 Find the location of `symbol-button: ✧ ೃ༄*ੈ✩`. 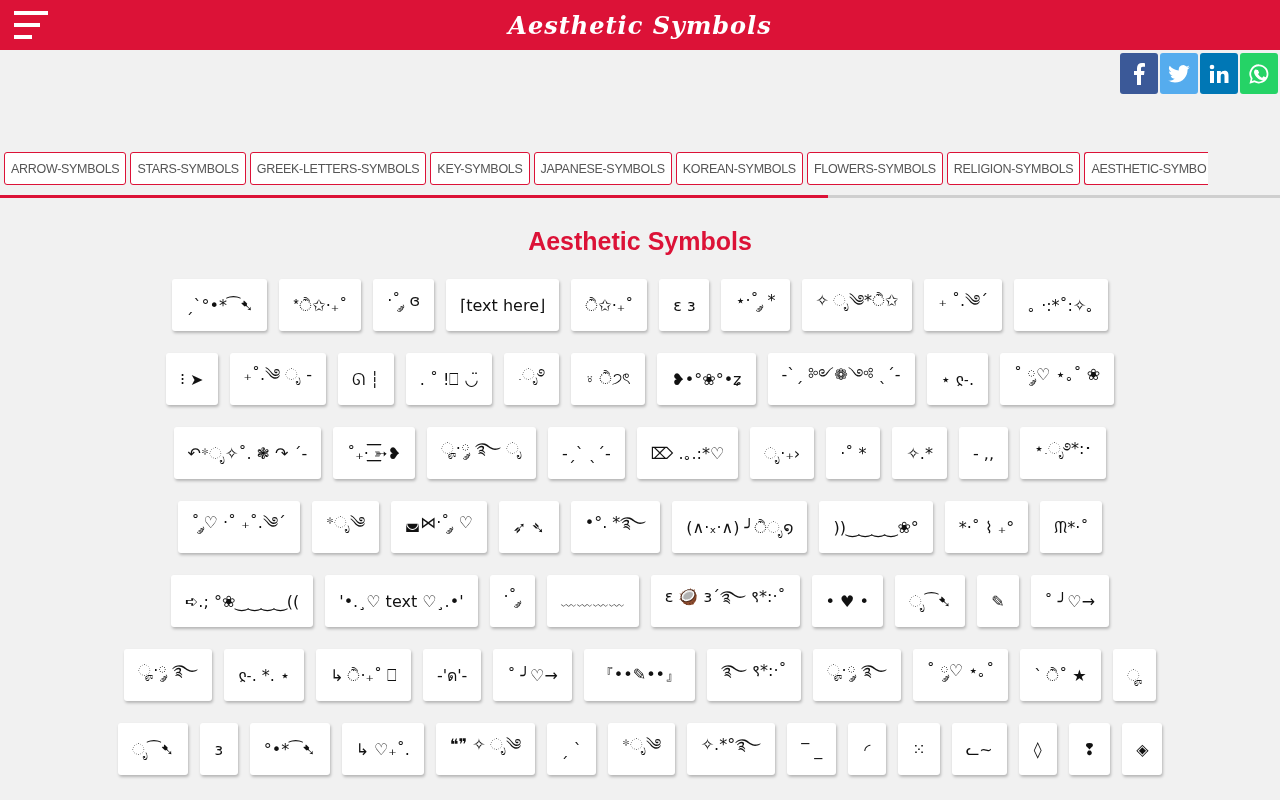

symbol-button: ✧ ೃ༄*ੈ✩ is located at coordinates (857, 305).